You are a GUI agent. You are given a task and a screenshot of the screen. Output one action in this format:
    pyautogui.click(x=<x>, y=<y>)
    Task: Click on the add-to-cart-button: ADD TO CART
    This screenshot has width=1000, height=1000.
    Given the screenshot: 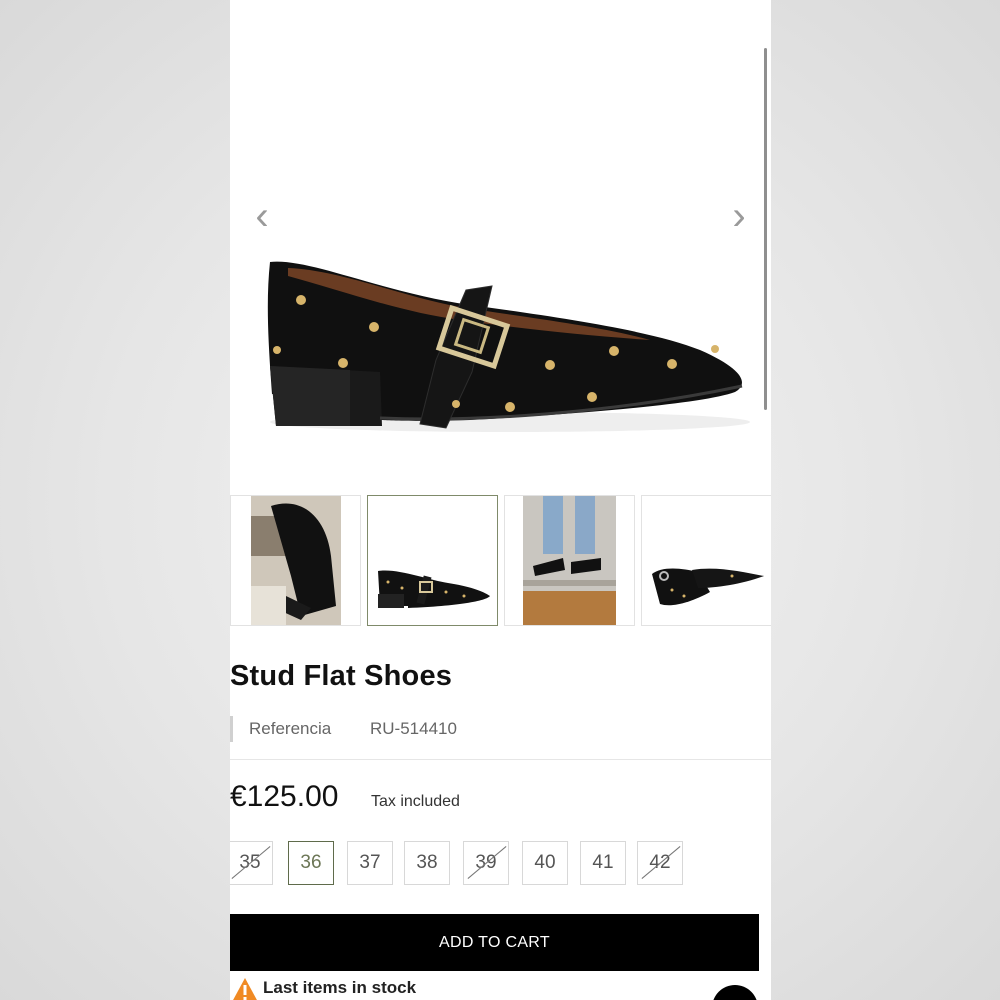 What is the action you would take?
    pyautogui.click(x=494, y=942)
    